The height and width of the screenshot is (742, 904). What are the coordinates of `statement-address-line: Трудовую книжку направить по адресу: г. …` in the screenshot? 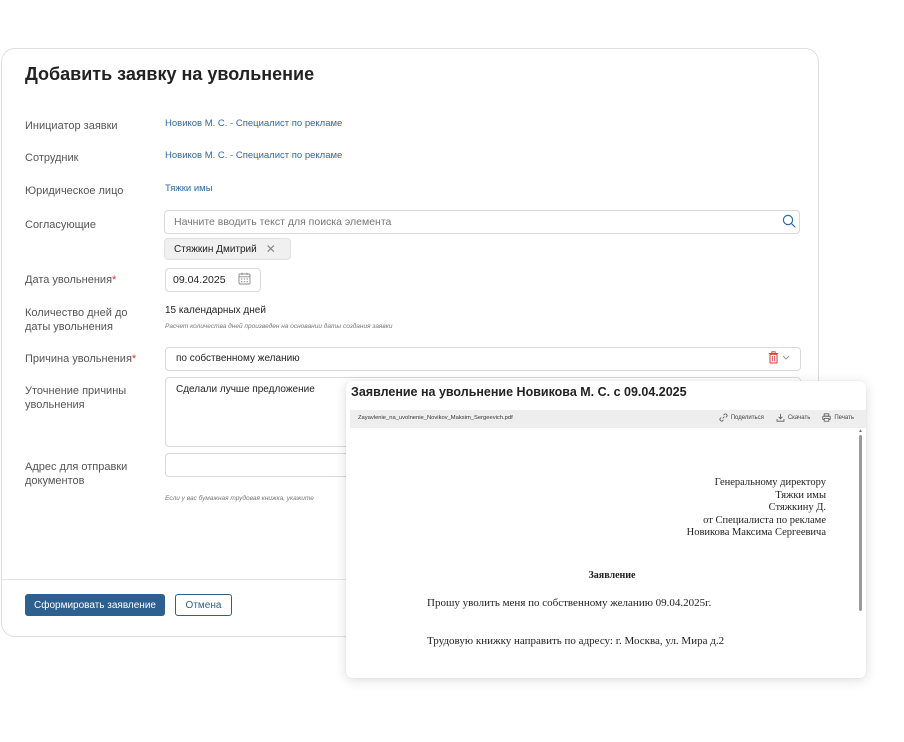 It's located at (576, 641).